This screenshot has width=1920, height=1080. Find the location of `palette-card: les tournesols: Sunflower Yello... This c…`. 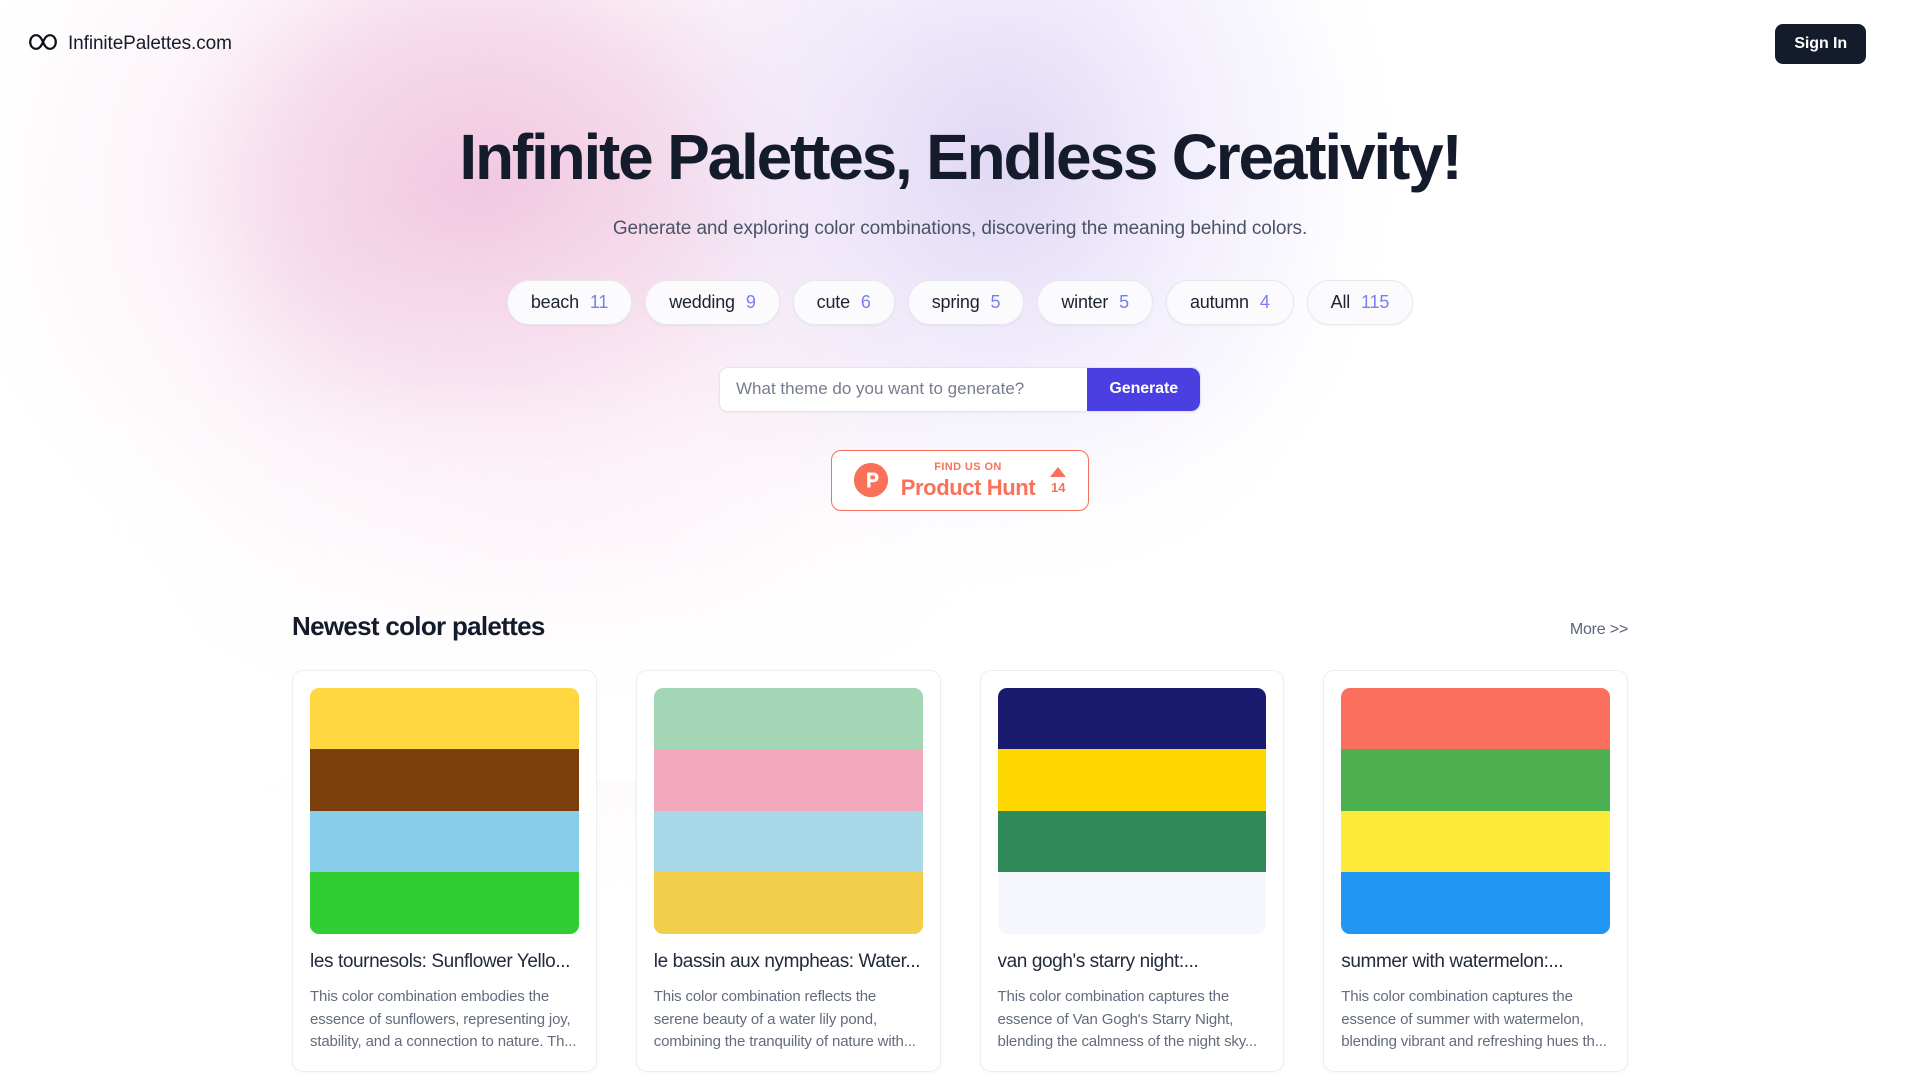

palette-card: les tournesols: Sunflower Yello... This c… is located at coordinates (444, 871).